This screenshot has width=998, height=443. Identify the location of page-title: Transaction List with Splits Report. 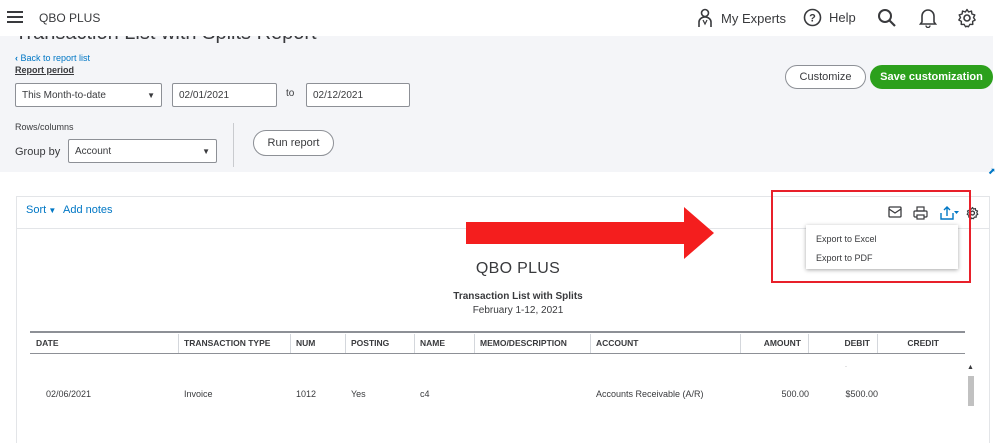
(166, 40).